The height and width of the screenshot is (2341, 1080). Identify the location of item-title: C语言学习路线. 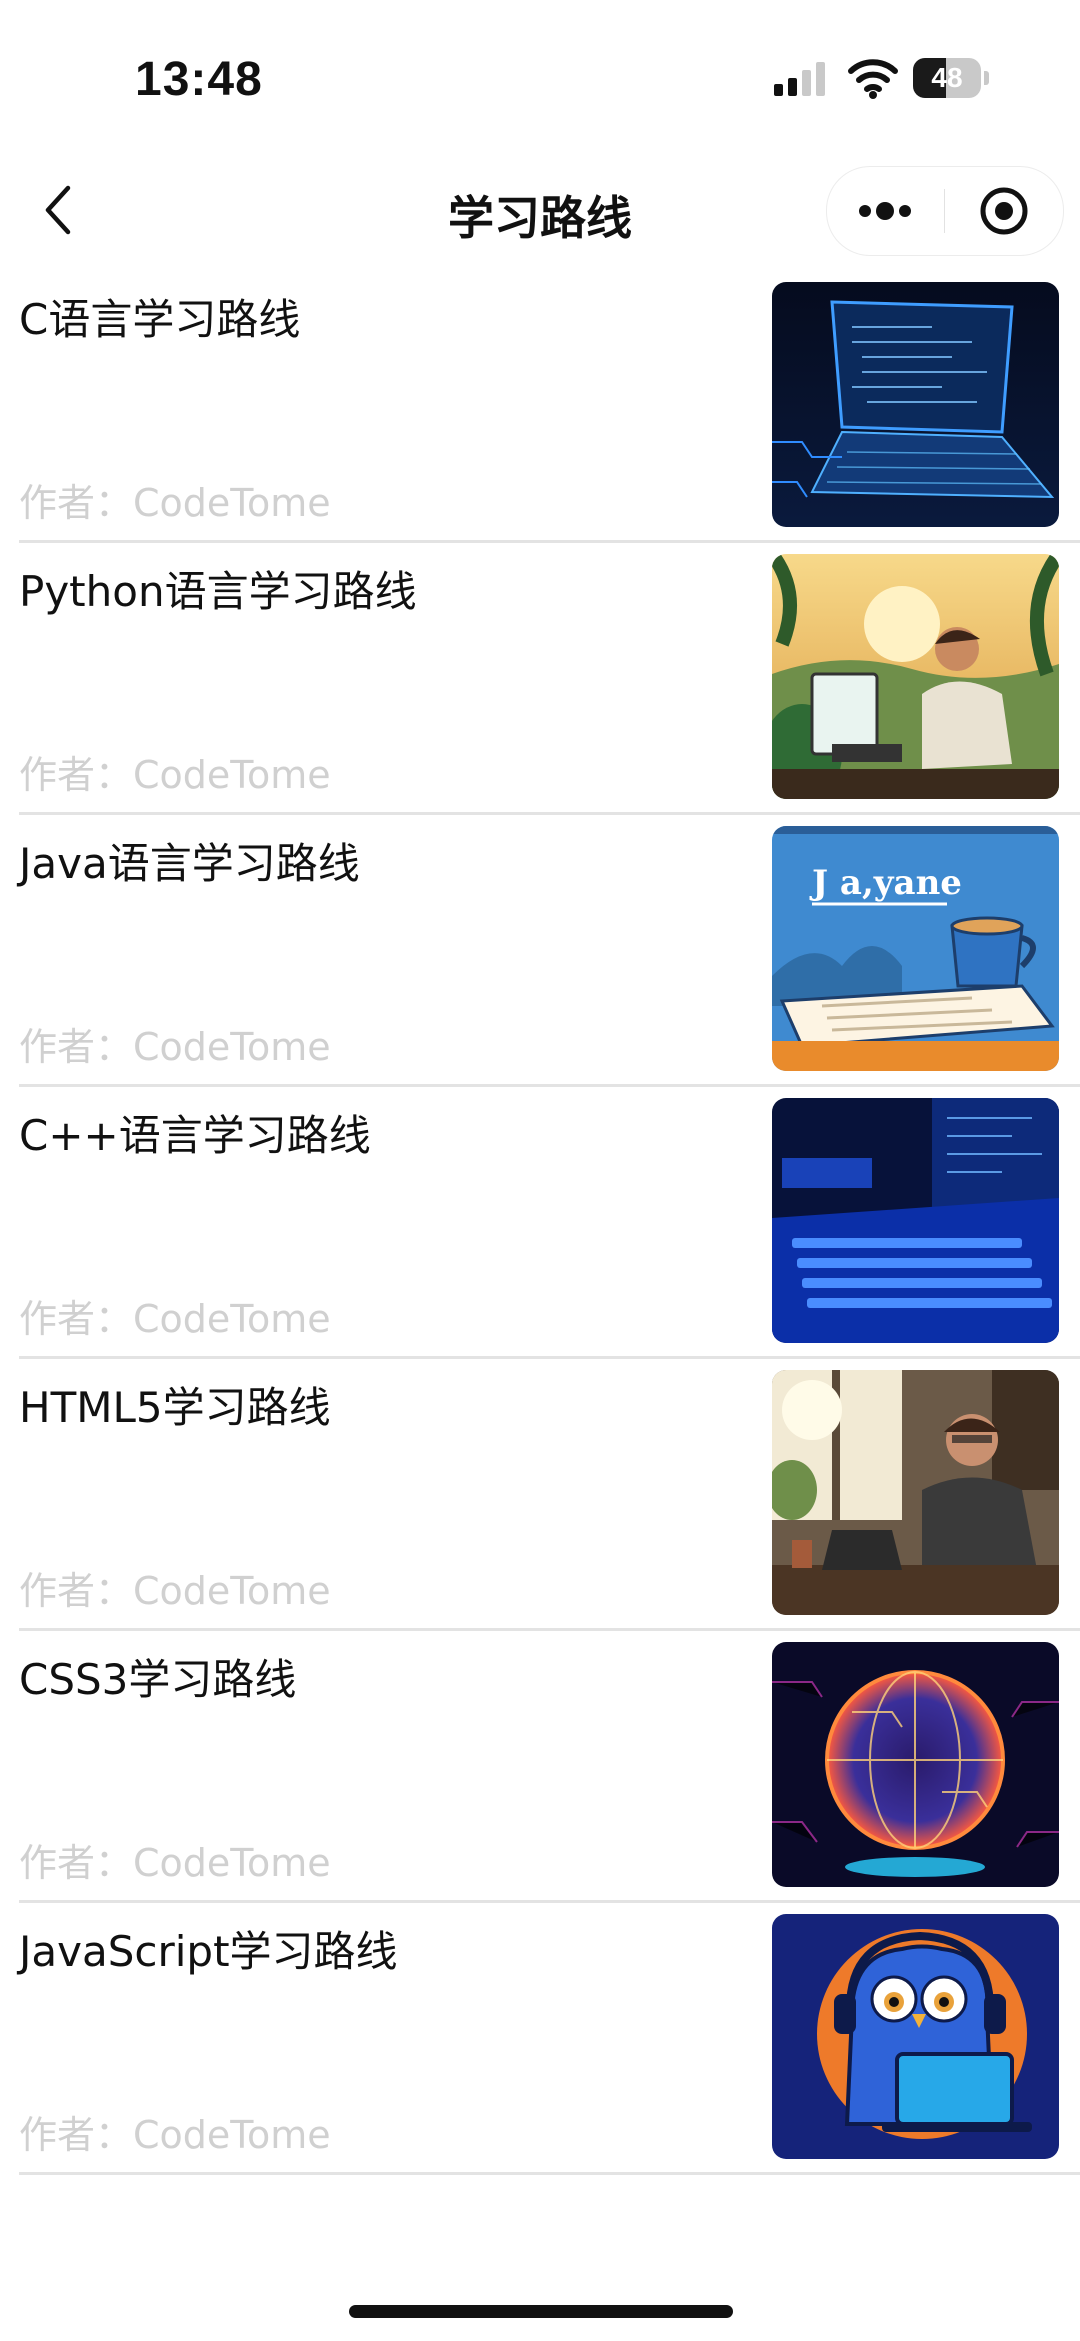
(160, 319).